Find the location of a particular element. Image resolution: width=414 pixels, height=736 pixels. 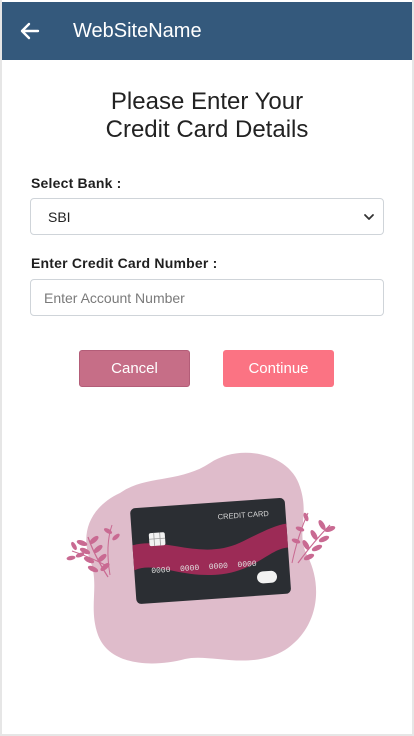

card-number-label: Enter Credit Card Number : is located at coordinates (124, 263).